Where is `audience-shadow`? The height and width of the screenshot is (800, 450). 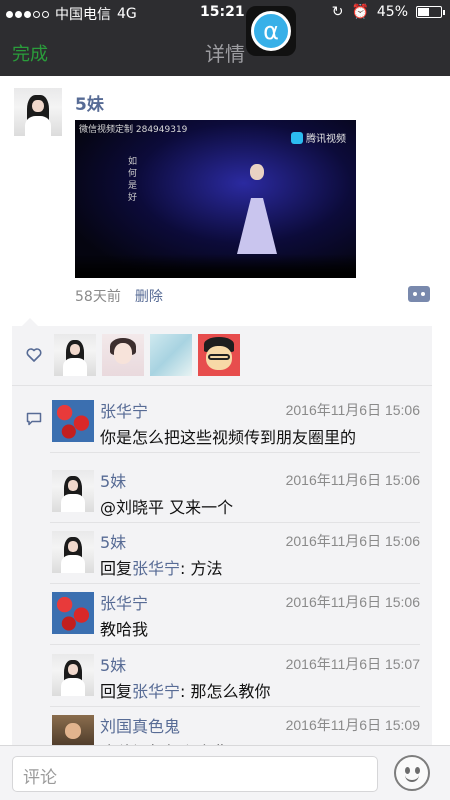
audience-shadow is located at coordinates (215, 266).